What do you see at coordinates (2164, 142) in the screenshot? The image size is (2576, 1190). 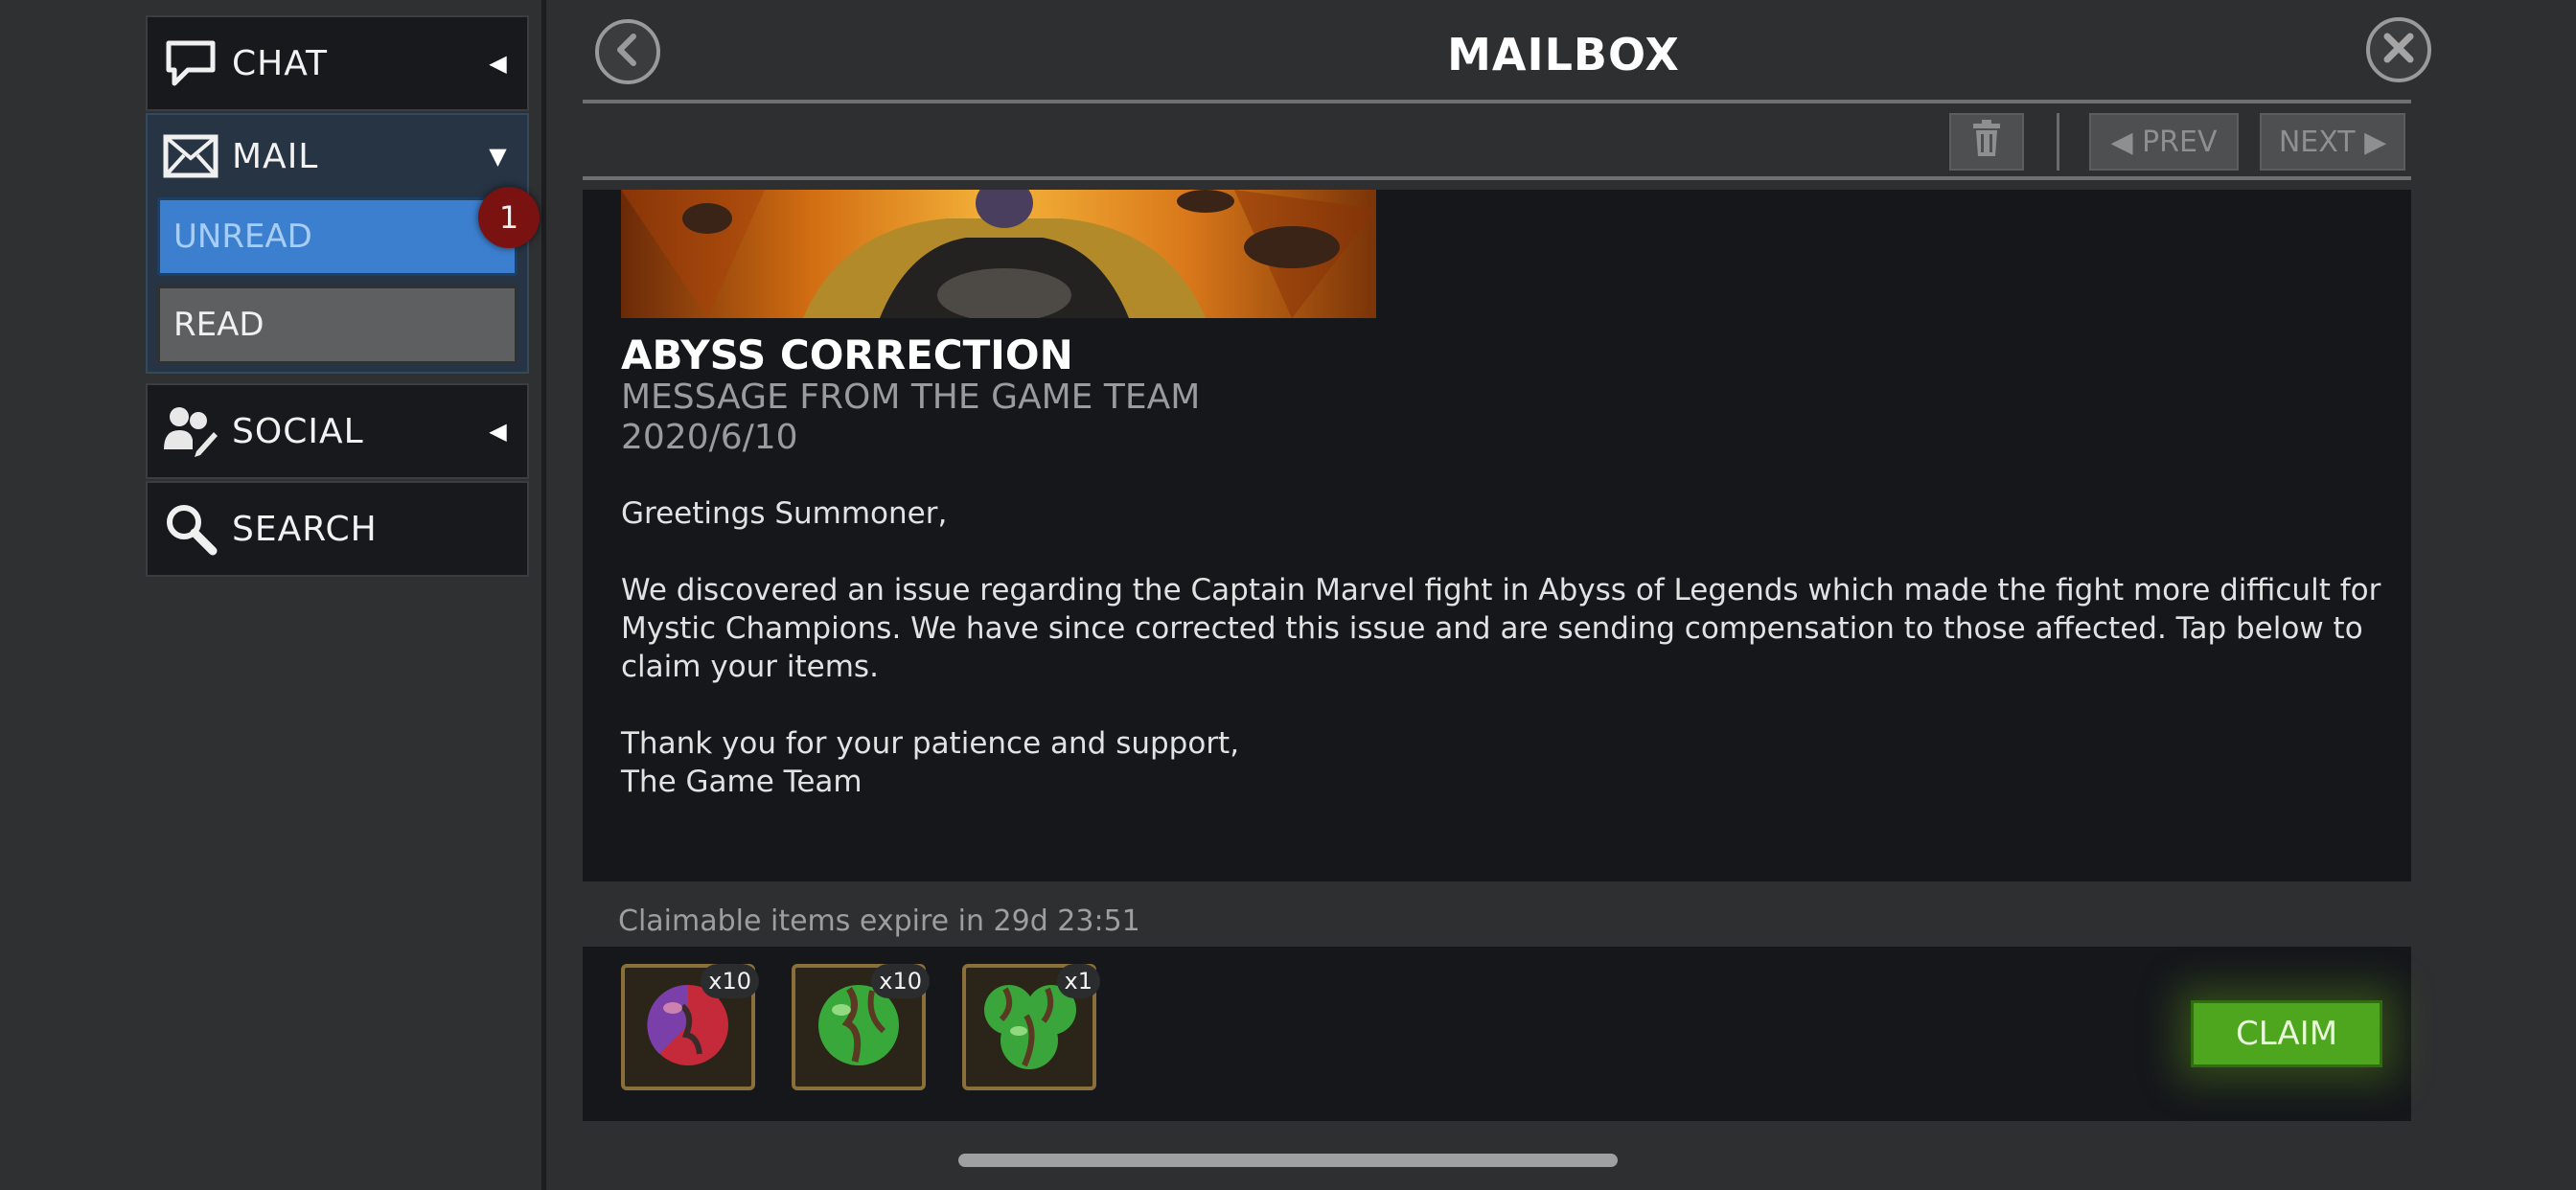 I see `prev-button: ◀ PREV` at bounding box center [2164, 142].